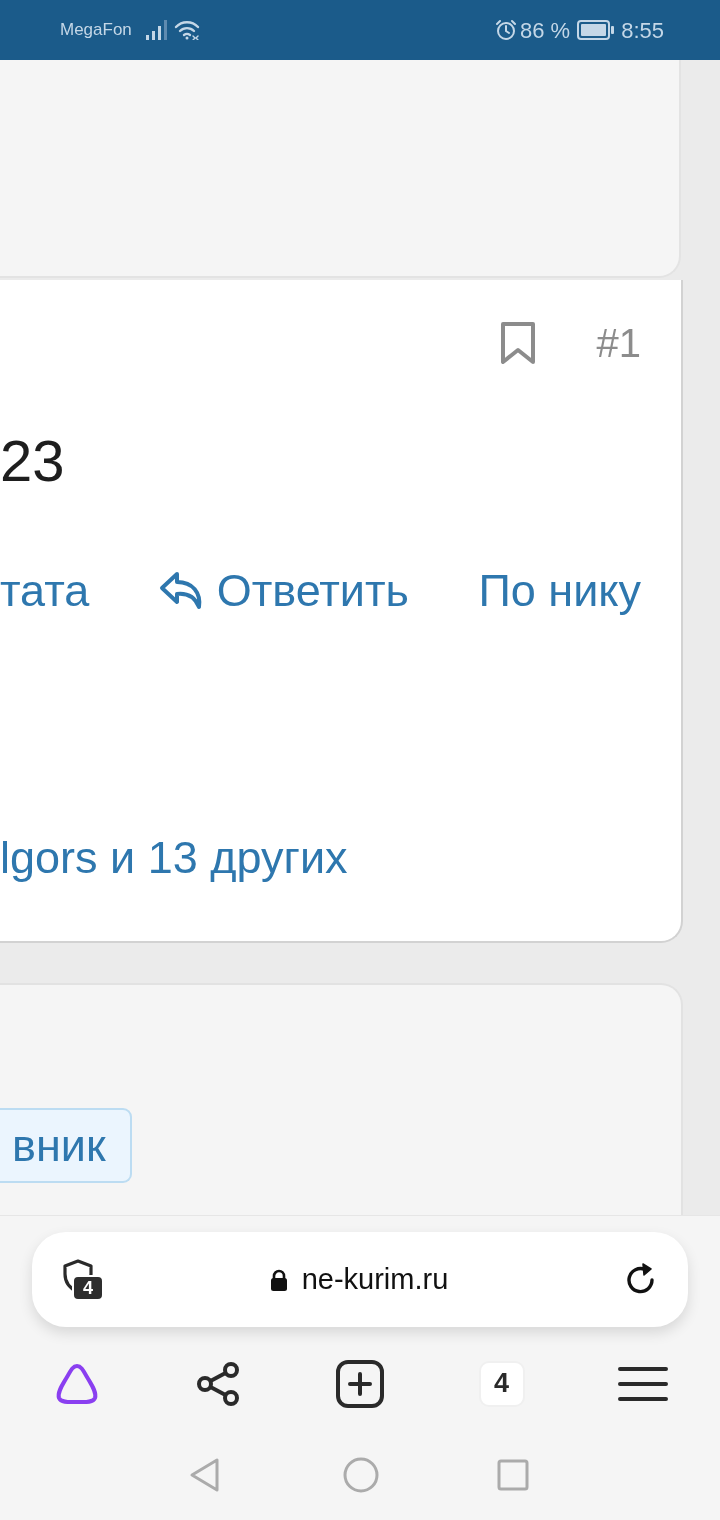 This screenshot has width=720, height=1520. What do you see at coordinates (32, 461) in the screenshot?
I see `post-text: 23` at bounding box center [32, 461].